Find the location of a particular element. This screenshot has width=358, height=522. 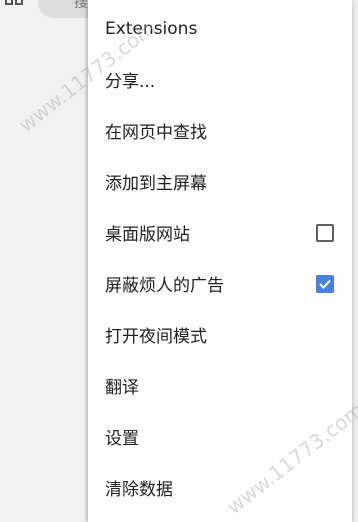

menu-item-desktop-site: 桌面版网站 is located at coordinates (220, 232).